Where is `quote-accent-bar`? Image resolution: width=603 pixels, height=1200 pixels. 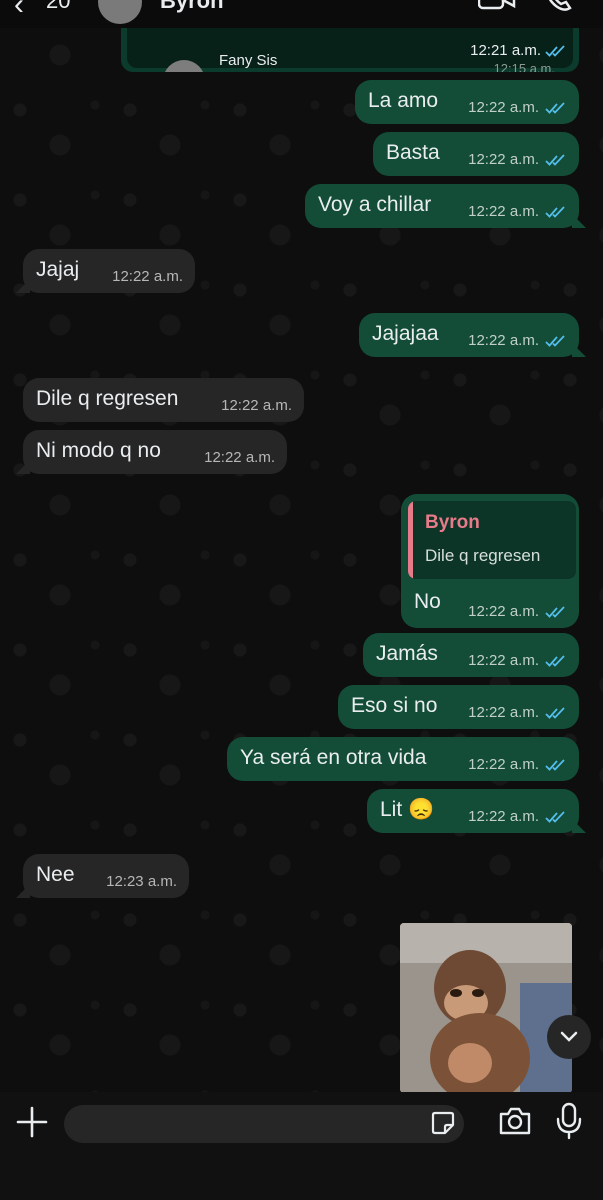
quote-accent-bar is located at coordinates (410, 540).